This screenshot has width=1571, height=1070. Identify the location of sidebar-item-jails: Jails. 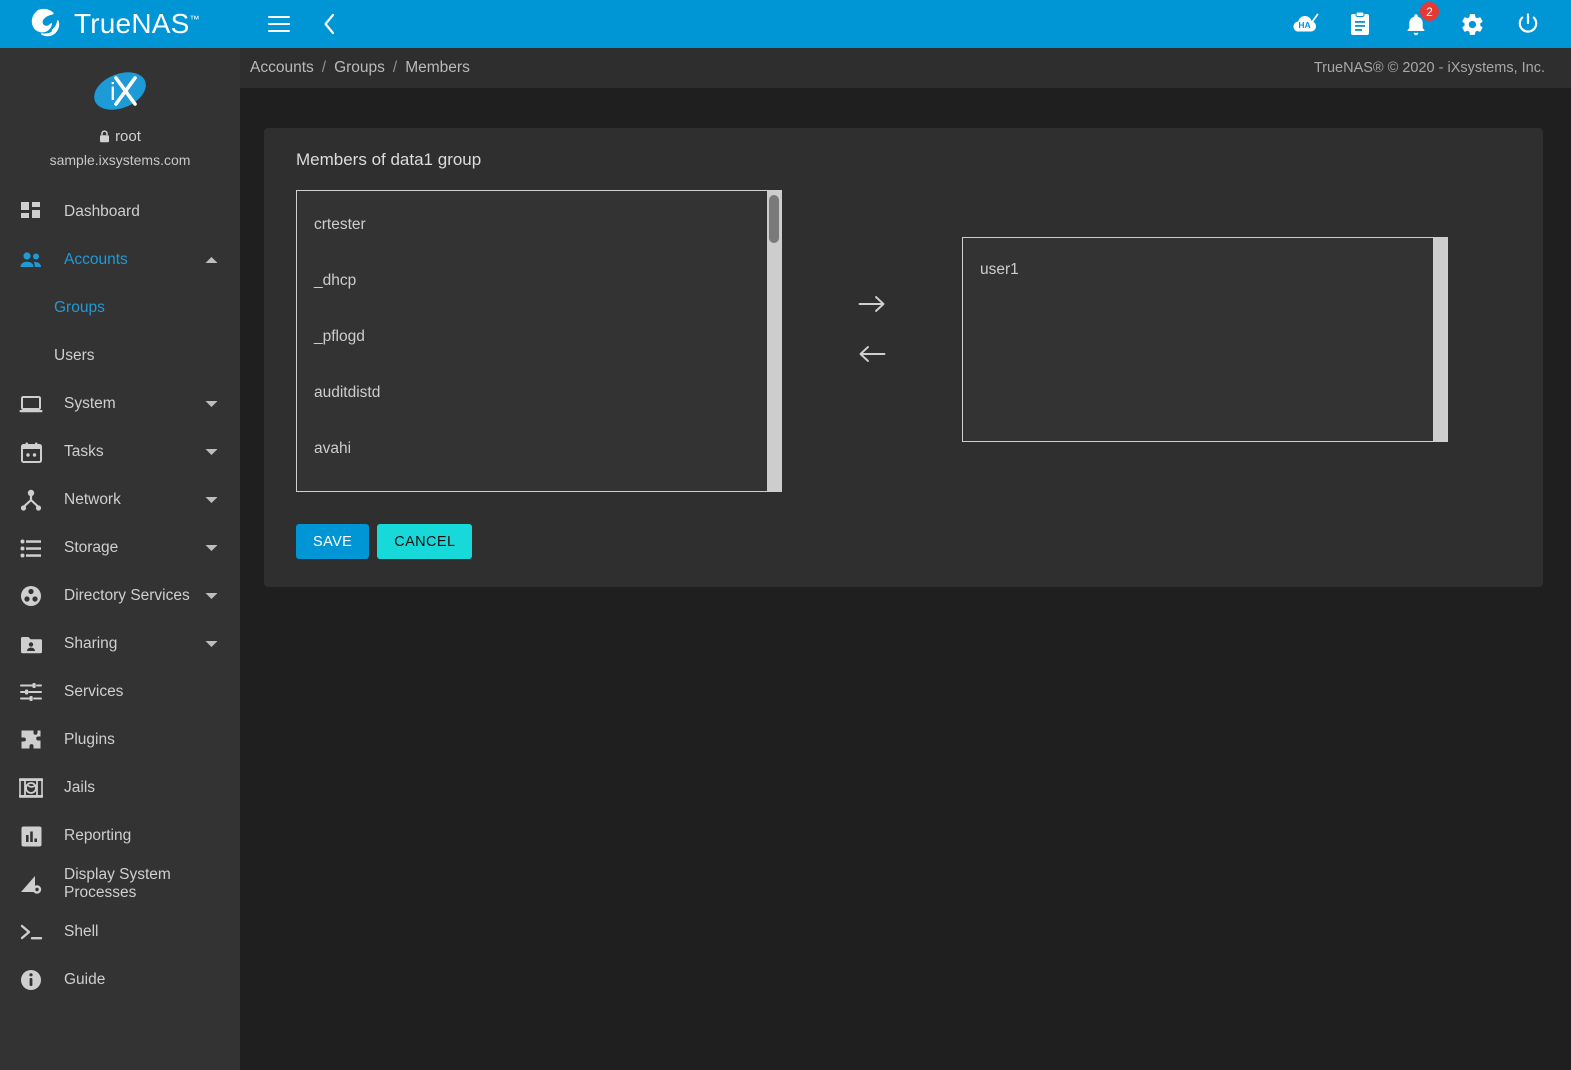
(120, 788).